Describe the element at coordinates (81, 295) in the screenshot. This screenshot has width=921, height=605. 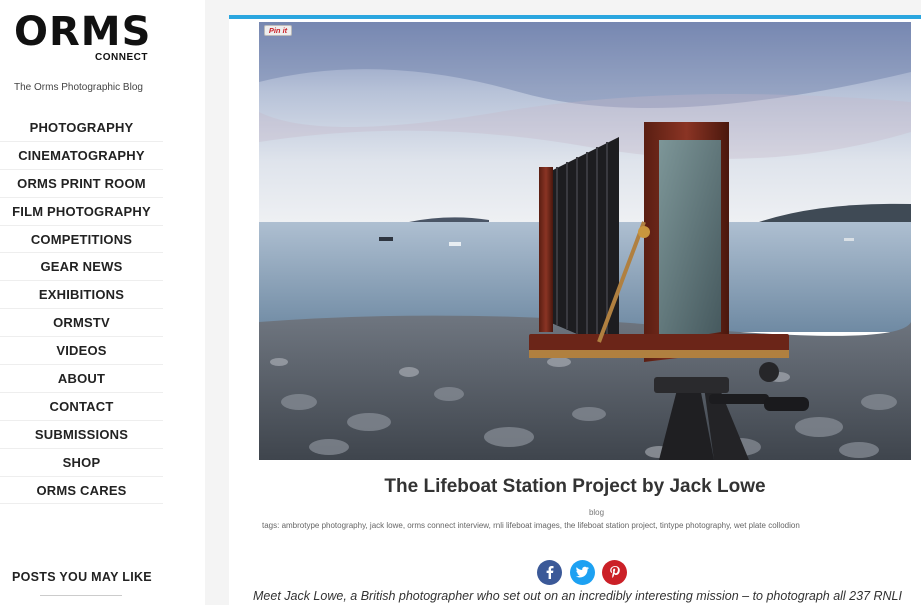
I see `nav-item-exhibitions: EXHIBITIONS` at that location.